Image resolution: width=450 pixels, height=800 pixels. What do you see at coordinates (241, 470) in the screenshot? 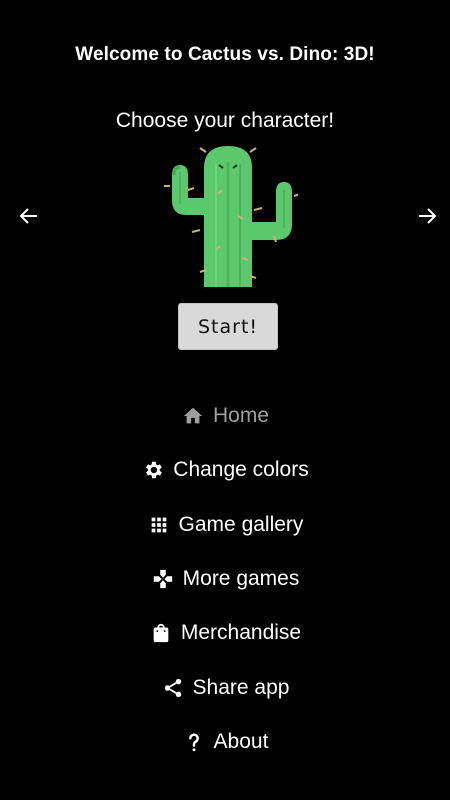
I see `menu-item-label: Change colors` at bounding box center [241, 470].